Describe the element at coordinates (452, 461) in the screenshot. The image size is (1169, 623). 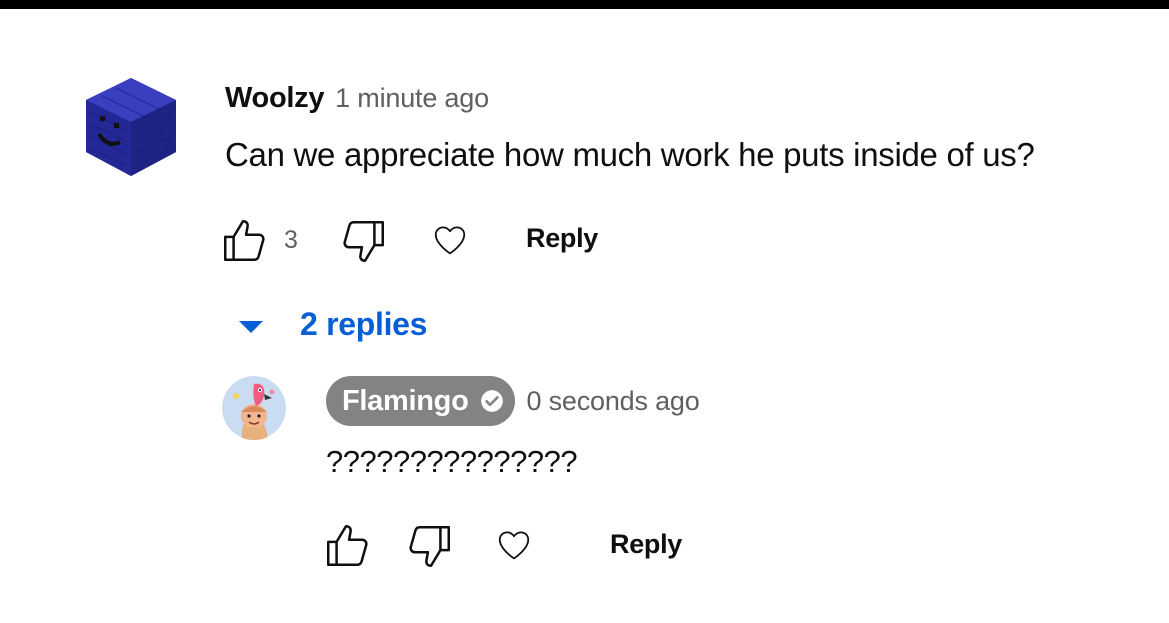
I see `reply-text: ???????????????` at that location.